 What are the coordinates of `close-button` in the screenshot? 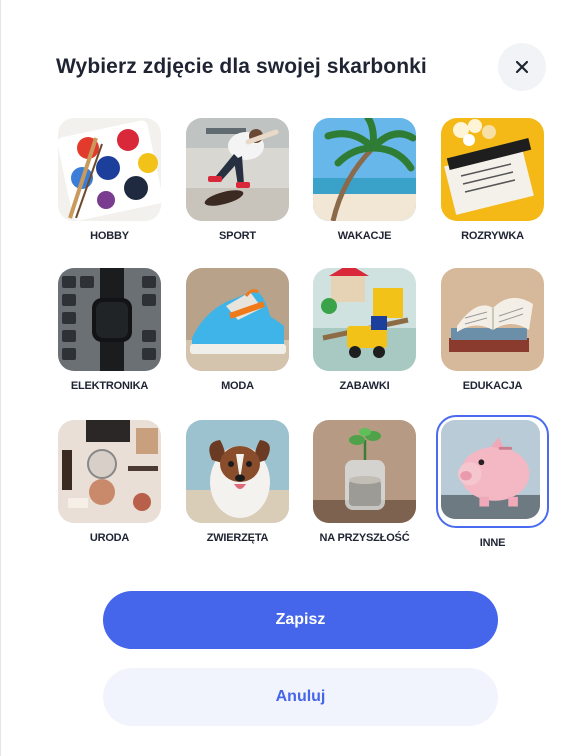 It's located at (522, 67).